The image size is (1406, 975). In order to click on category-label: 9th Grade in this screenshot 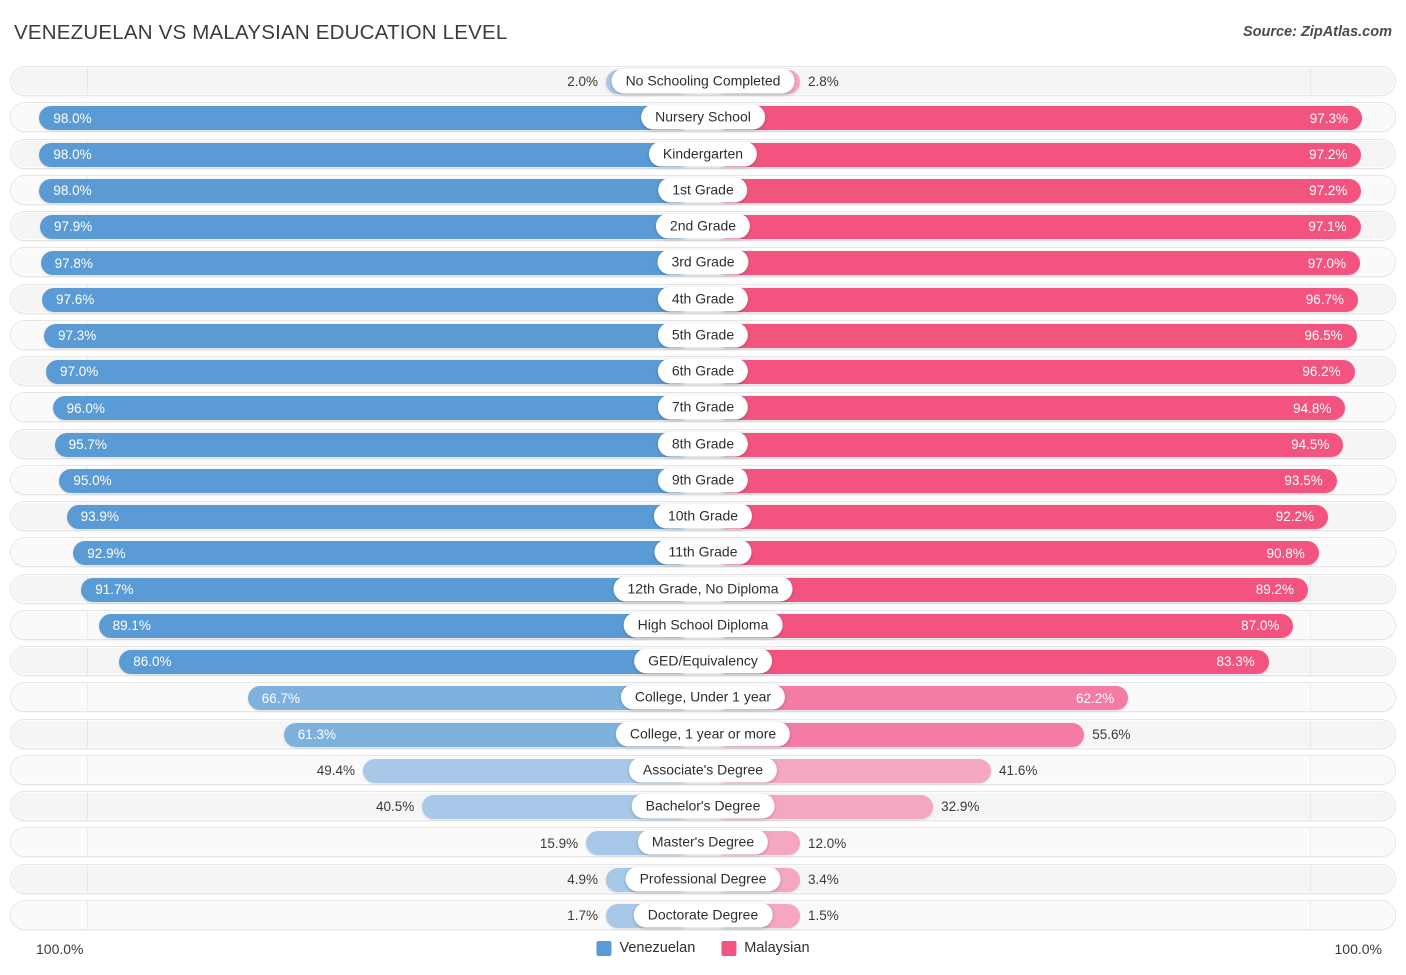, I will do `click(703, 480)`.